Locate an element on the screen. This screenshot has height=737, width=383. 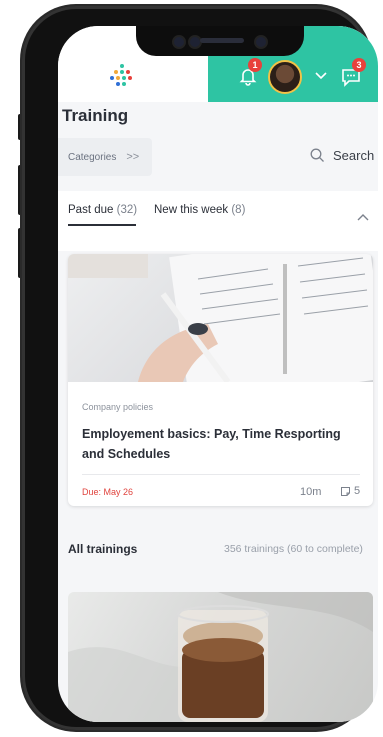
training-category: Company policies is located at coordinates (118, 407).